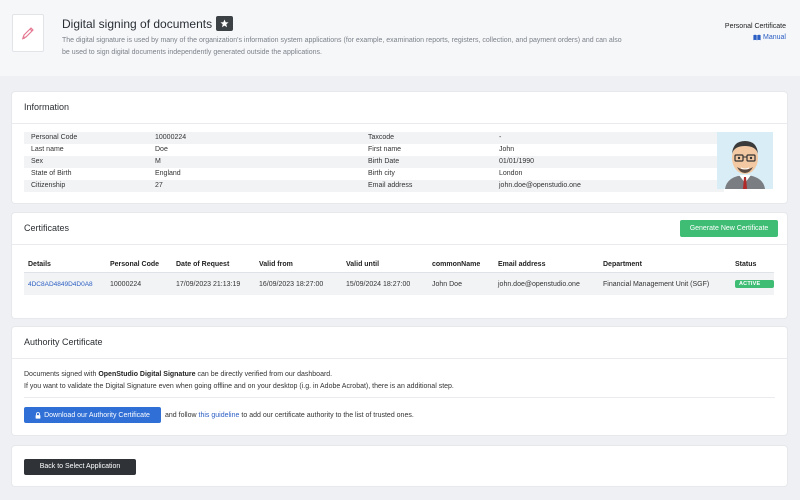 This screenshot has width=800, height=500. Describe the element at coordinates (500, 137) in the screenshot. I see `info-value: -` at that location.